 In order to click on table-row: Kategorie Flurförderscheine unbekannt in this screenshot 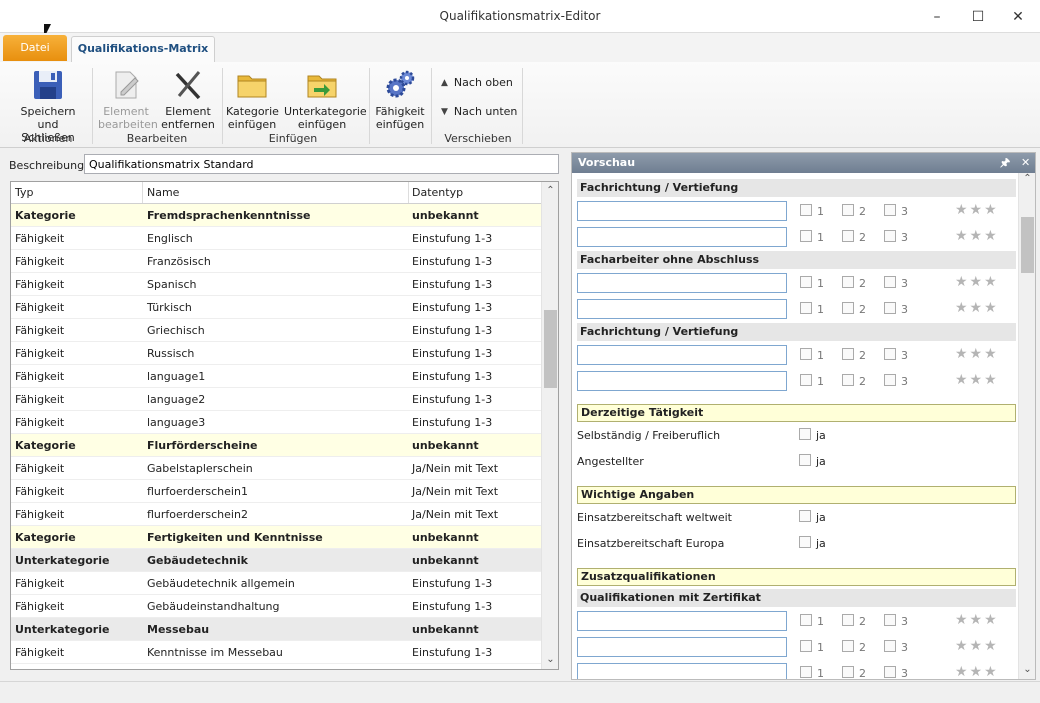, I will do `click(276, 445)`.